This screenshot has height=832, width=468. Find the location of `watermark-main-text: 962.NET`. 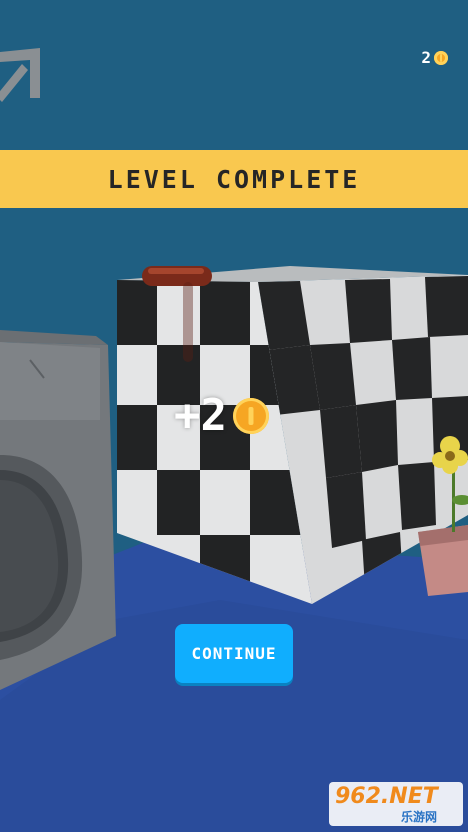

watermark-main-text: 962.NET is located at coordinates (386, 796).